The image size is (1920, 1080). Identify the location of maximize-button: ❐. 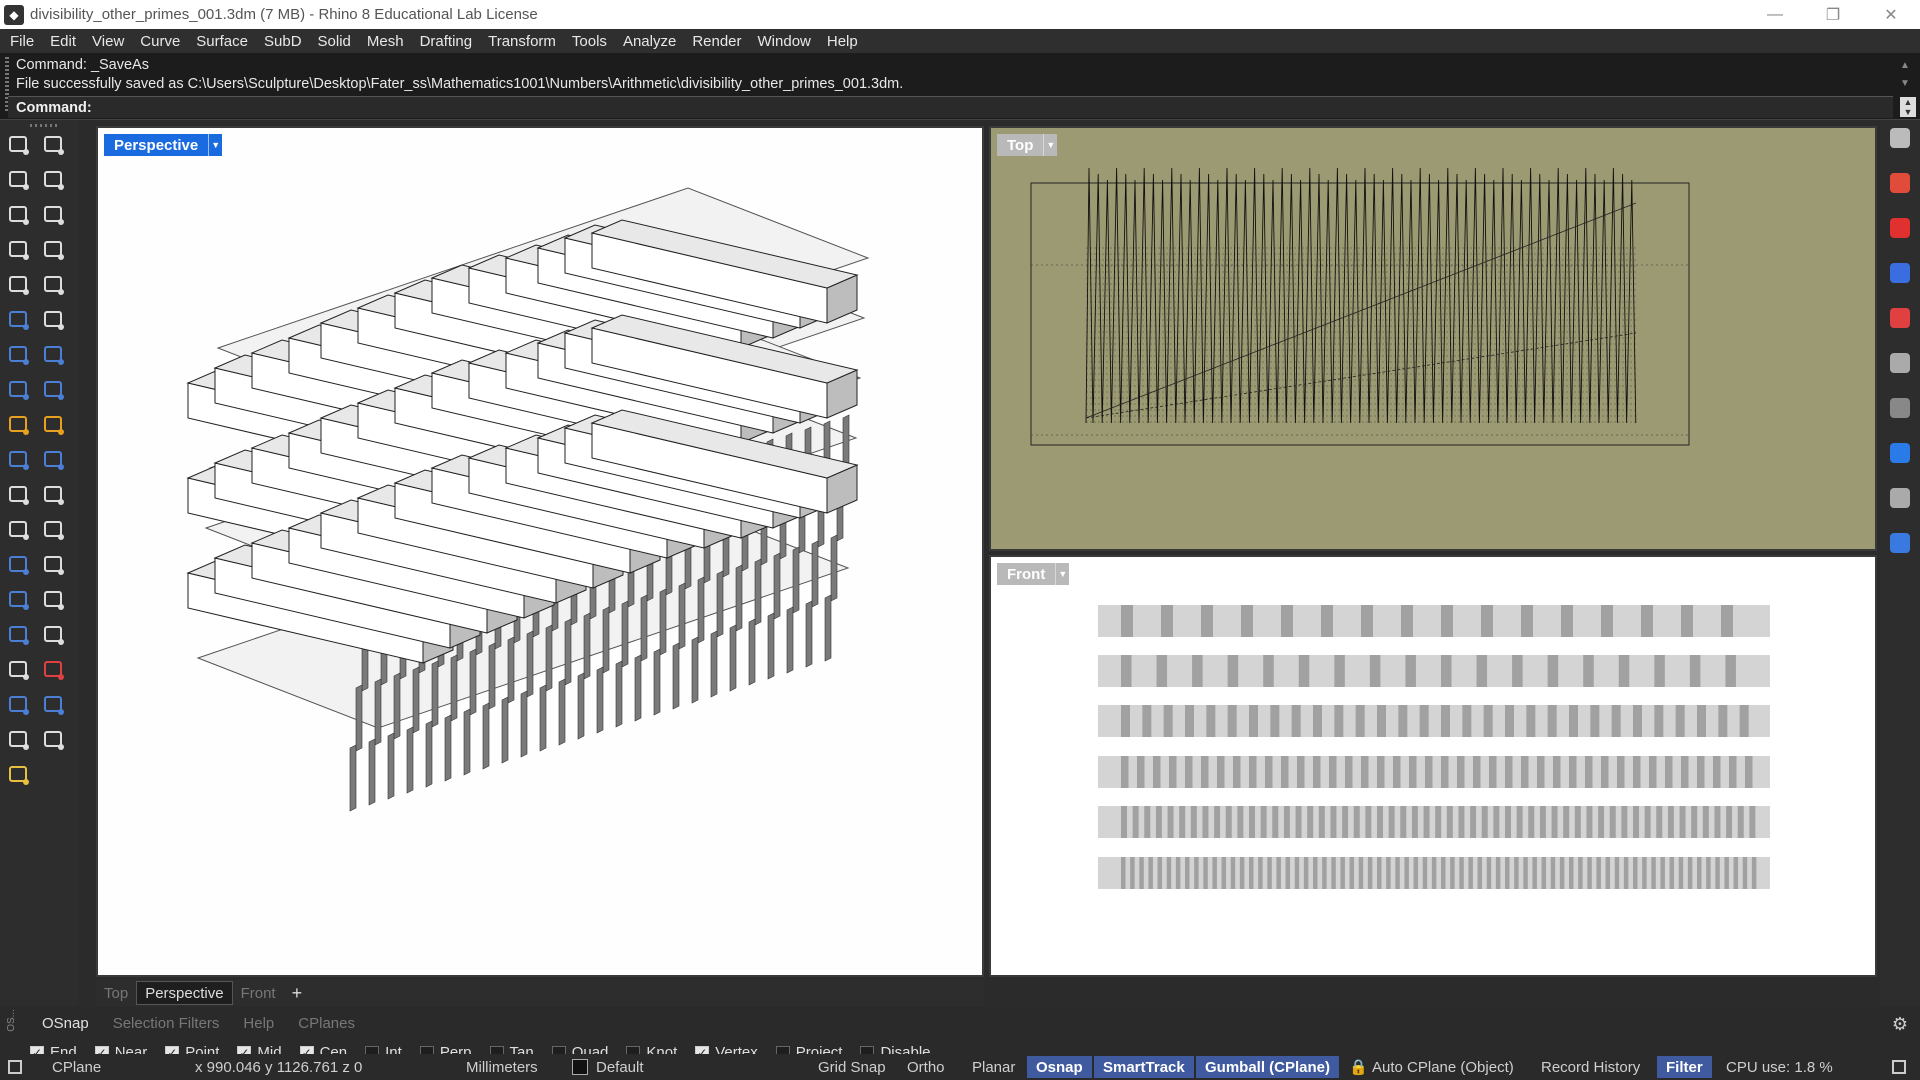
(1833, 14).